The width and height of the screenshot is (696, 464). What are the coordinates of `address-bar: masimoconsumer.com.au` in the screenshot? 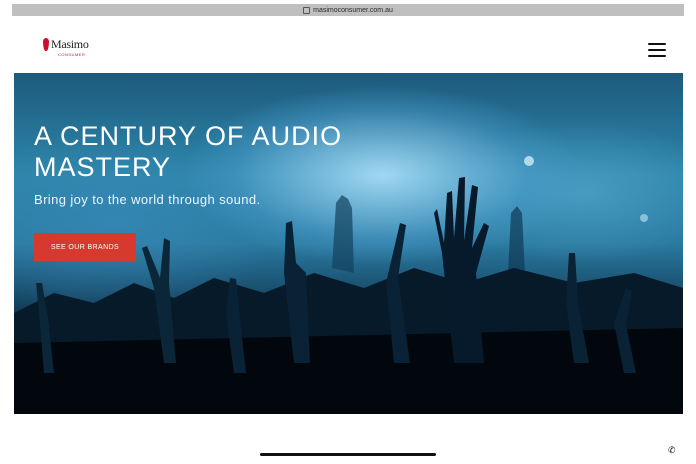 It's located at (348, 10).